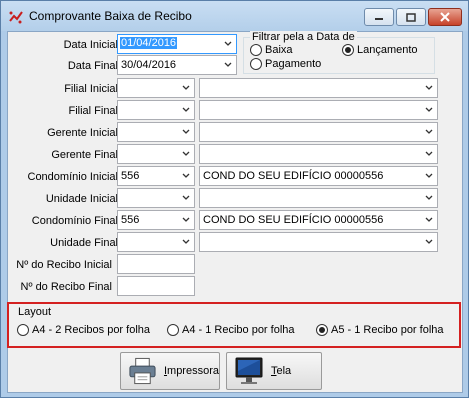  What do you see at coordinates (238, 330) in the screenshot?
I see `radio-a4-1-recibo-label: A4 - 1 Recibo por folha` at bounding box center [238, 330].